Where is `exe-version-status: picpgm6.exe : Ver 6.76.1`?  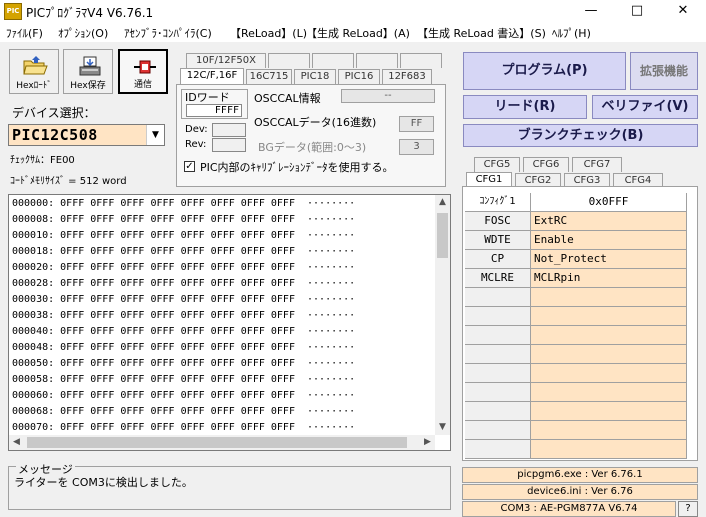
exe-version-status: picpgm6.exe : Ver 6.76.1 is located at coordinates (580, 475).